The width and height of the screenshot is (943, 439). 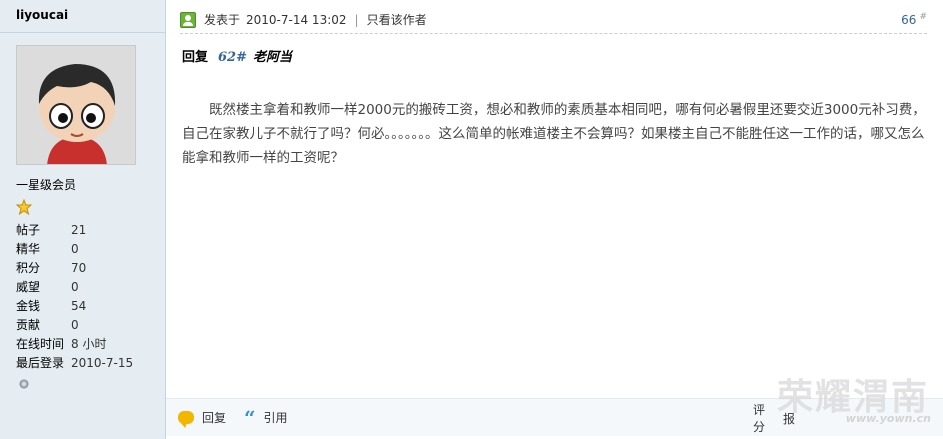 I want to click on floor-number: 66 #, so click(x=914, y=19).